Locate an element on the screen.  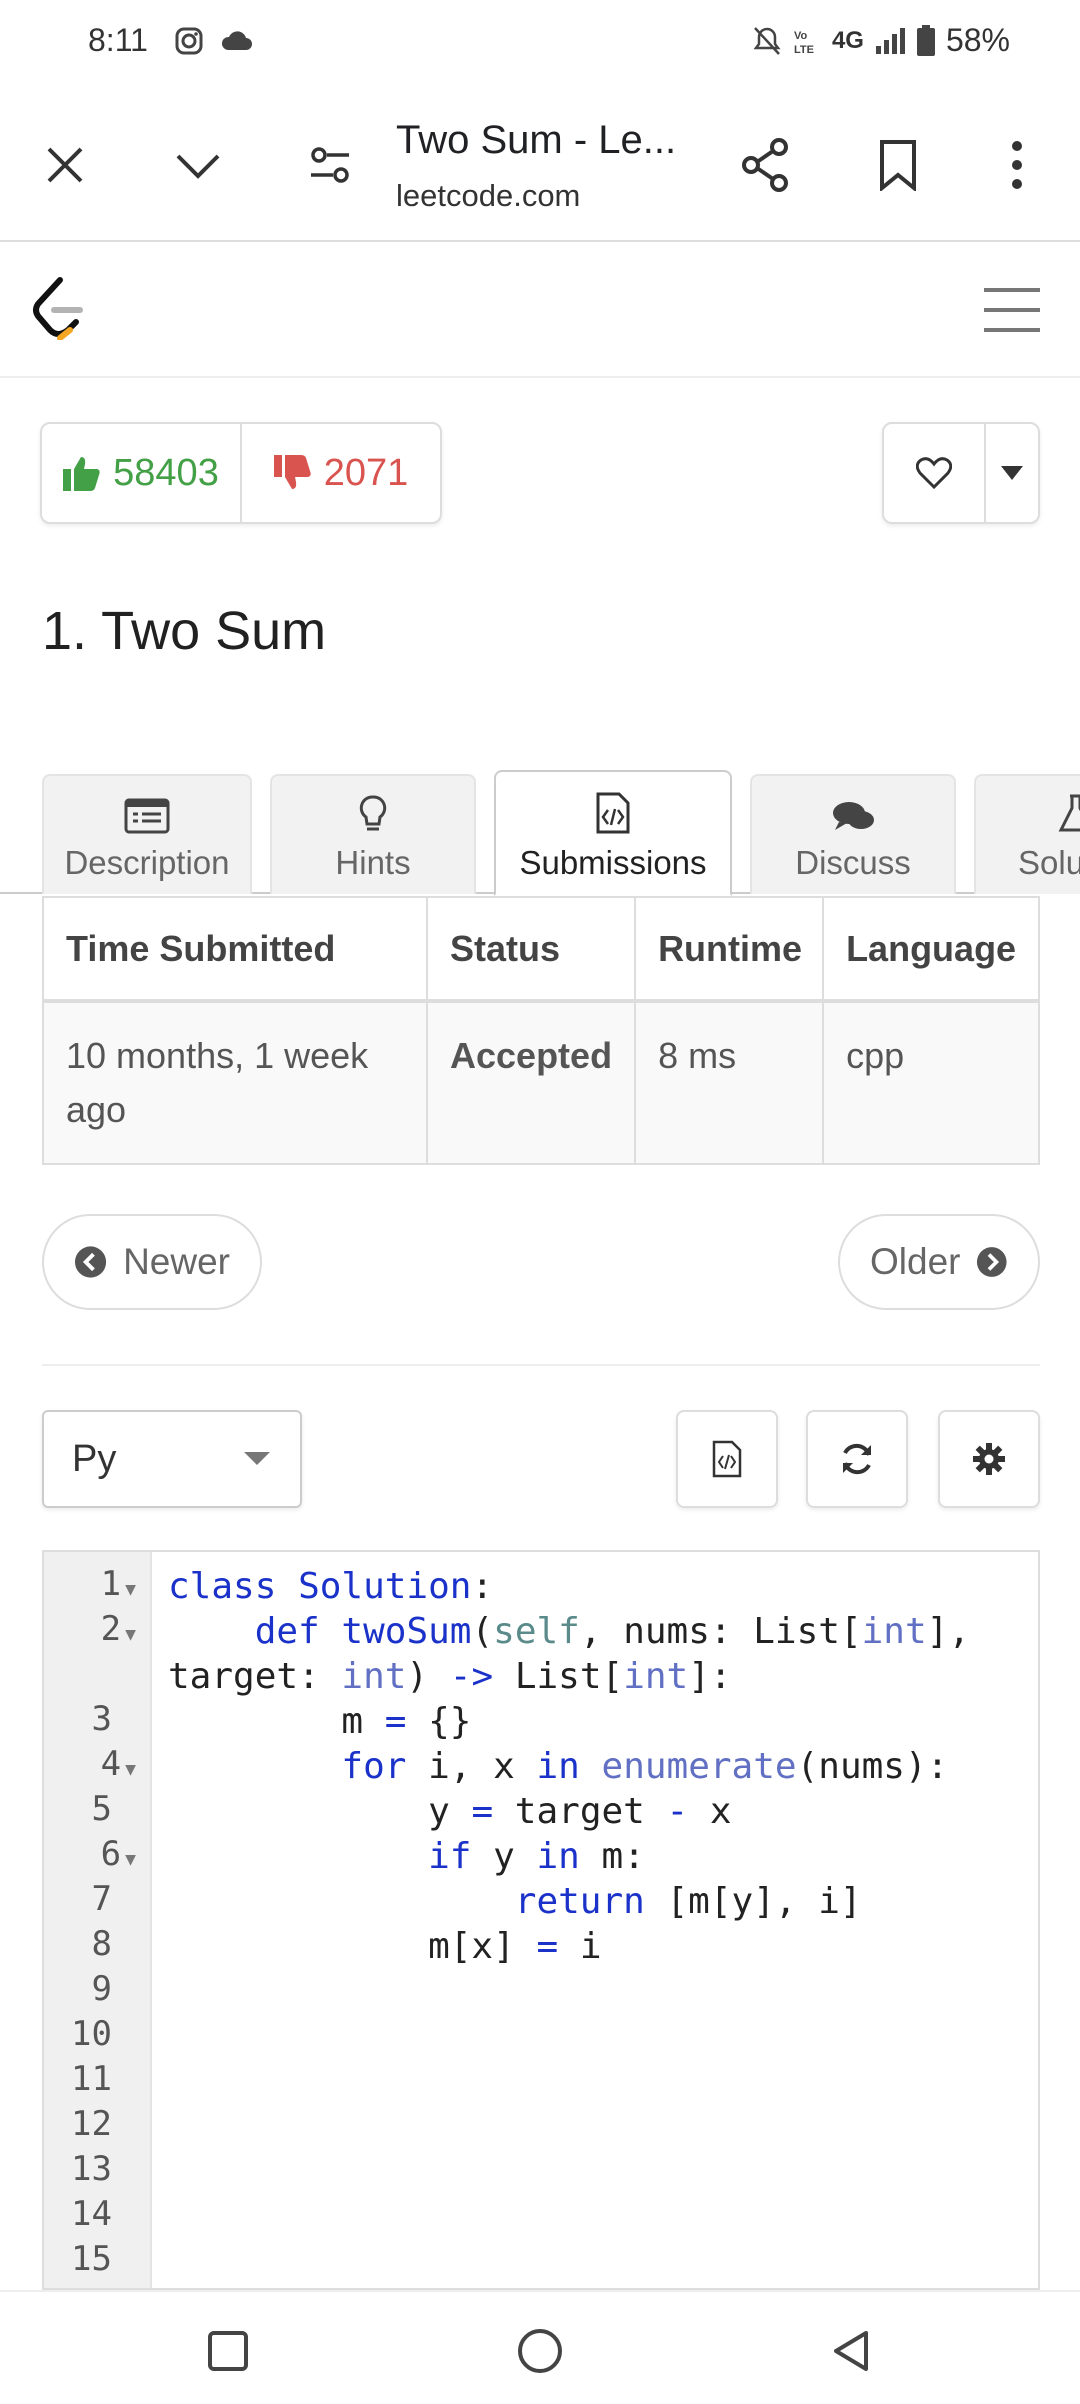
tune-icon is located at coordinates (330, 165).